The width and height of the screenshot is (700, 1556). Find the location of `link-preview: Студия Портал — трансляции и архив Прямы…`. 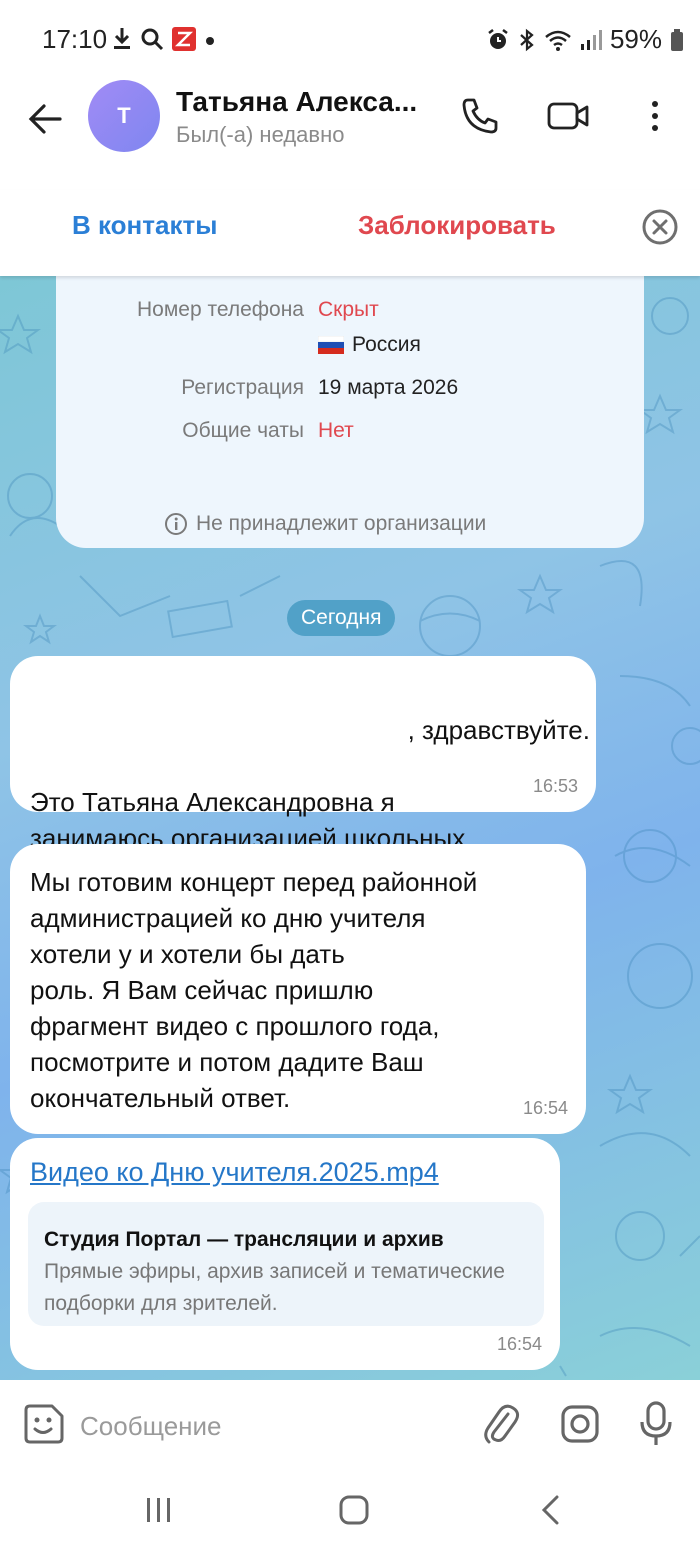

link-preview: Студия Портал — трансляции и архив Прямы… is located at coordinates (286, 1264).